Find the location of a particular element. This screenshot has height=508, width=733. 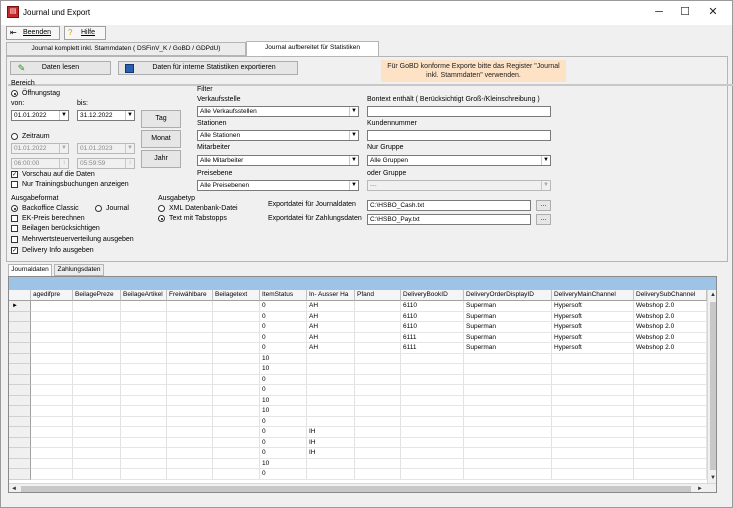

horizontal-scrollbar: ◄ ► is located at coordinates (362, 487).